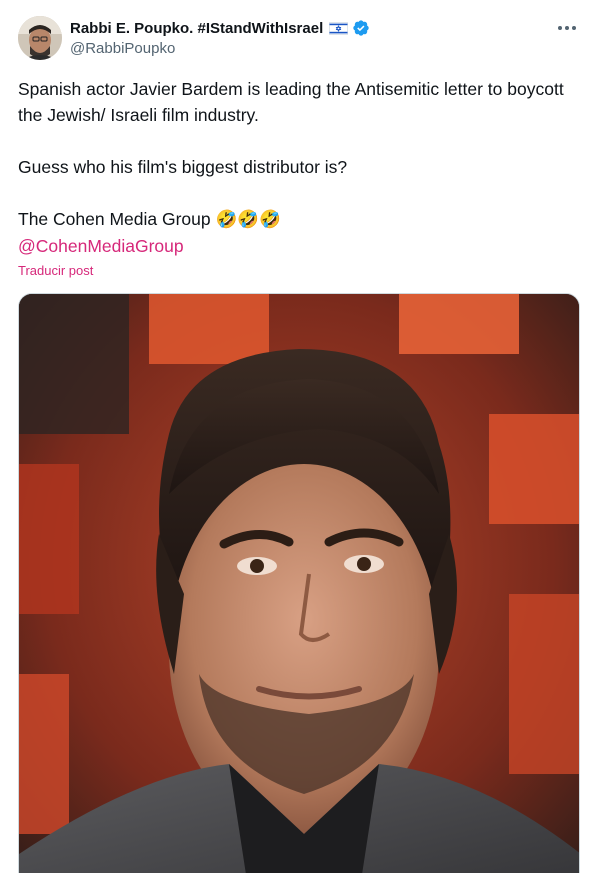 Image resolution: width=599 pixels, height=873 pixels. I want to click on avatar-image, so click(40, 38).